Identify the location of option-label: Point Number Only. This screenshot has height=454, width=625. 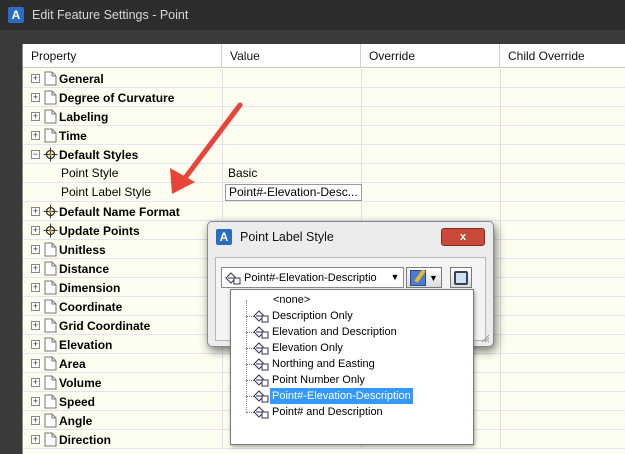
(318, 380).